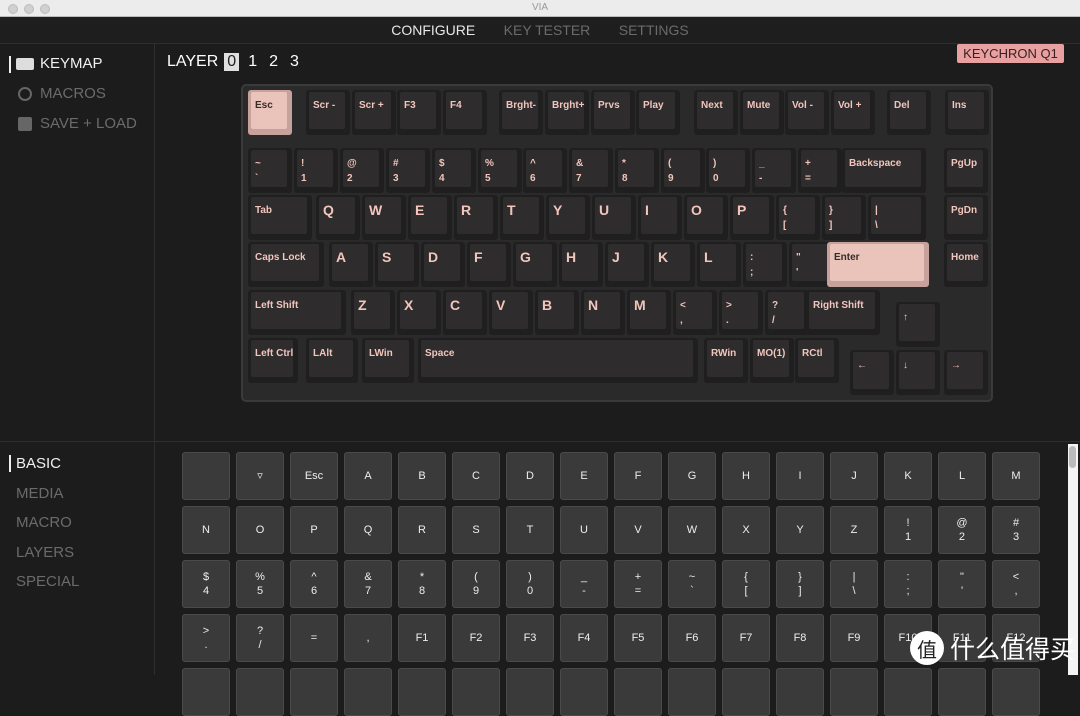 The width and height of the screenshot is (1080, 716). Describe the element at coordinates (897, 217) in the screenshot. I see `key: | \` at that location.